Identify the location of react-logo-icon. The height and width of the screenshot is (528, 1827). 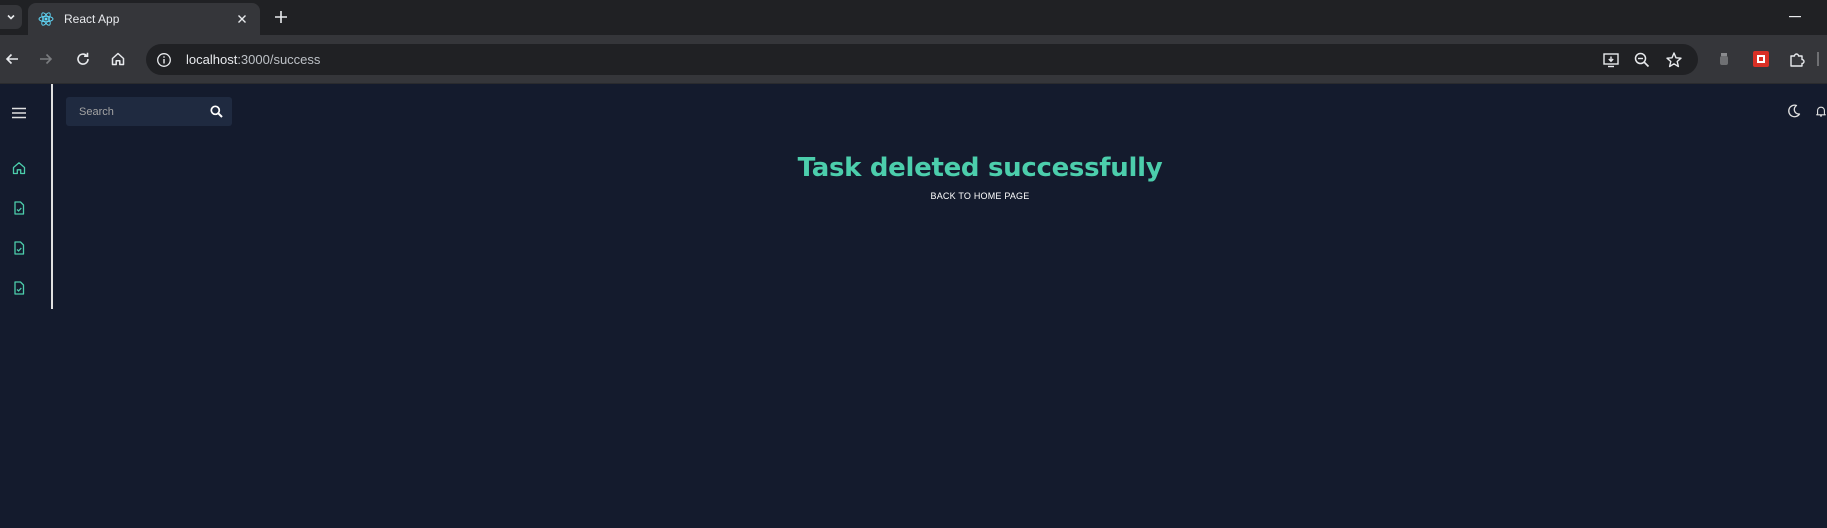
(46, 19).